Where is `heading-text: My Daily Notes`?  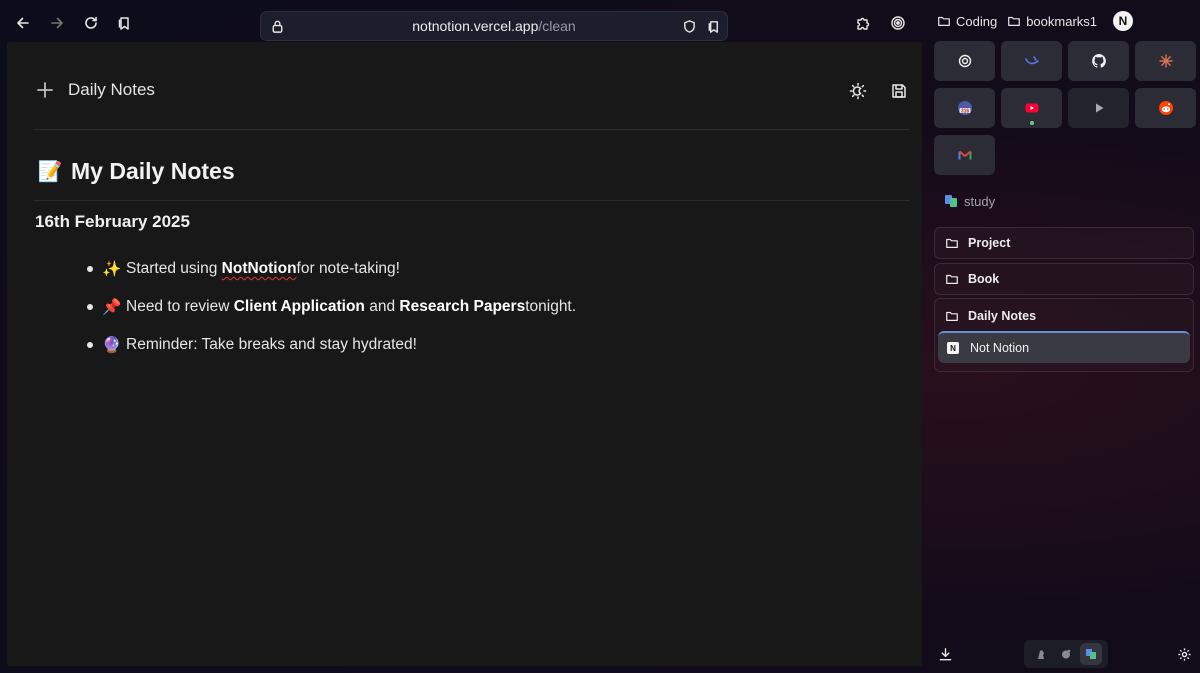 heading-text: My Daily Notes is located at coordinates (153, 171).